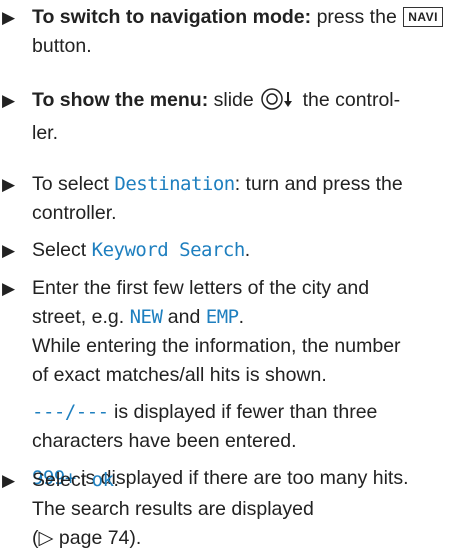  I want to click on page-reference: (▷ page 74)., so click(87, 538).